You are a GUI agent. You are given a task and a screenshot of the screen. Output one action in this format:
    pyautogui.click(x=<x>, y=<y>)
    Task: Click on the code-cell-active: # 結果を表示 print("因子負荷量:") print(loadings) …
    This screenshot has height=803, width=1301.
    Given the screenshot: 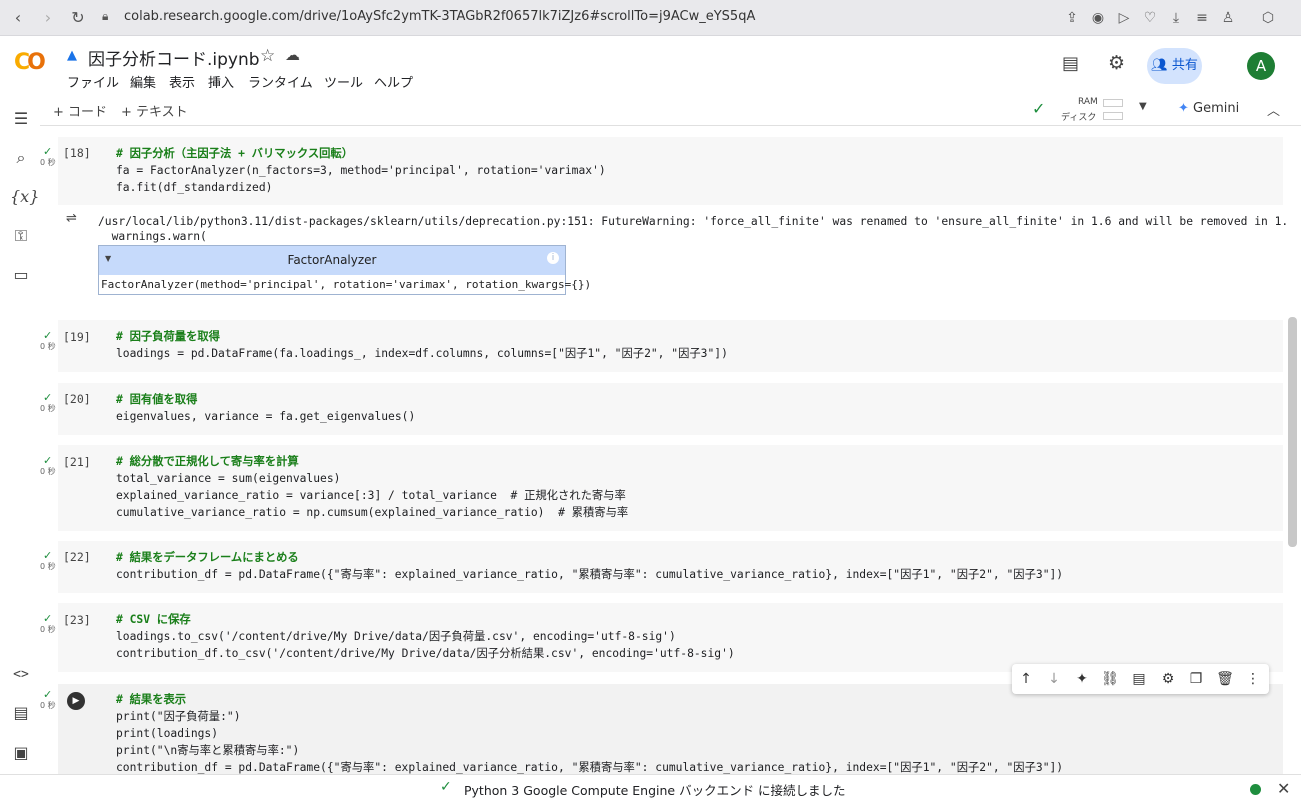 What is the action you would take?
    pyautogui.click(x=670, y=729)
    